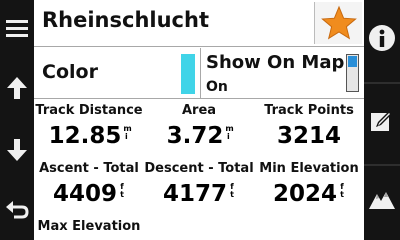 The image size is (400, 240). I want to click on favorite-button, so click(338, 23).